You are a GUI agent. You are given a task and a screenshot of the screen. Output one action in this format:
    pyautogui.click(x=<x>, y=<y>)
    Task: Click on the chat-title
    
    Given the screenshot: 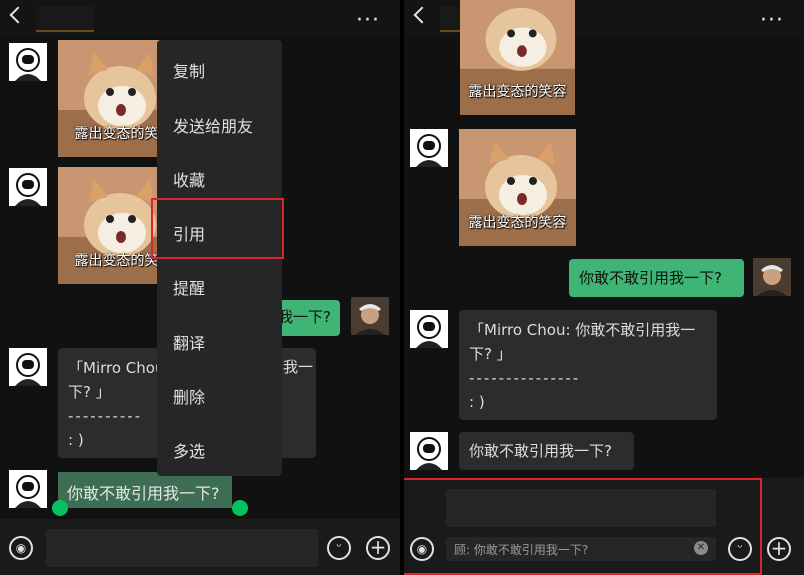 What is the action you would take?
    pyautogui.click(x=65, y=19)
    